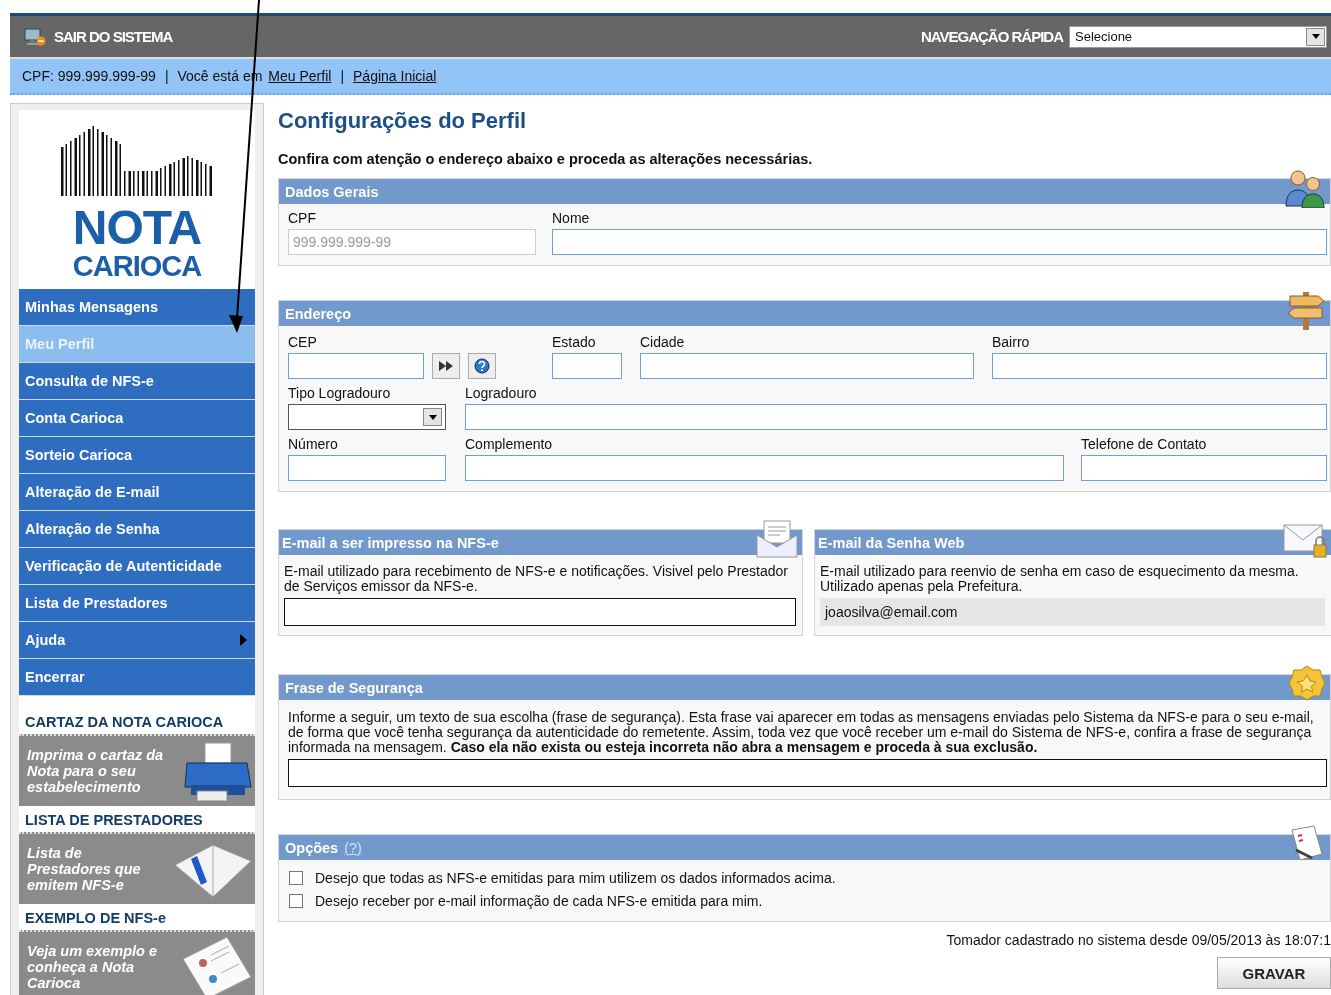  What do you see at coordinates (137, 418) in the screenshot?
I see `menu-item: Conta Carioca` at bounding box center [137, 418].